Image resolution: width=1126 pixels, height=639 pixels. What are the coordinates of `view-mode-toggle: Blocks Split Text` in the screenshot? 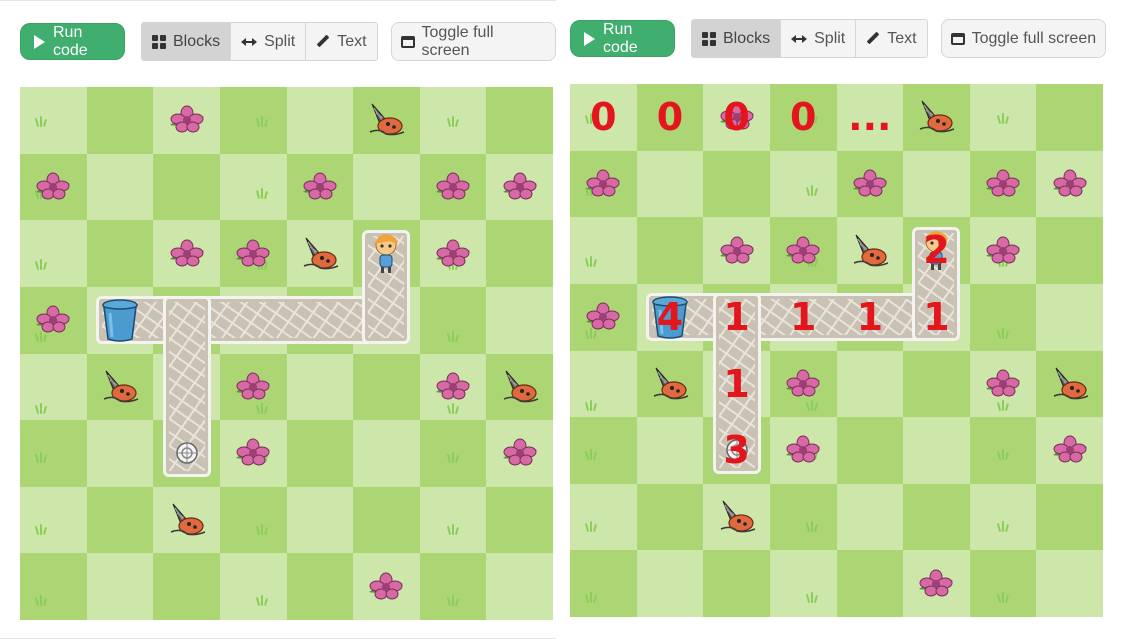 It's located at (259, 41).